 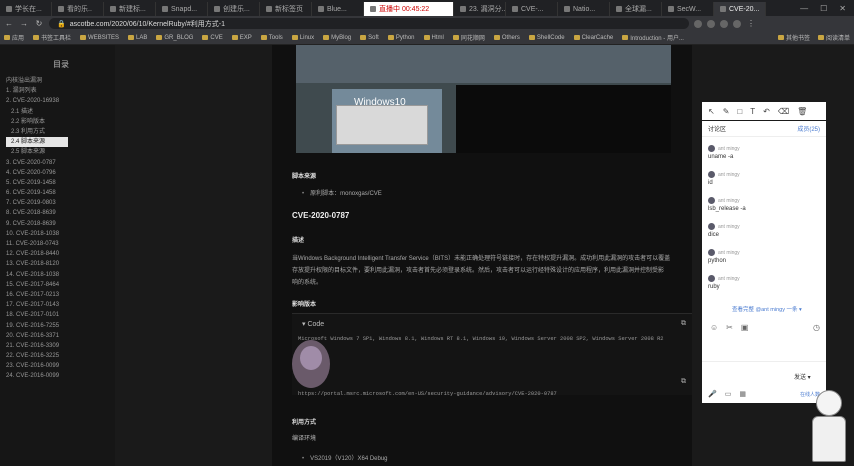 I want to click on history-icon: ◷, so click(x=816, y=327).